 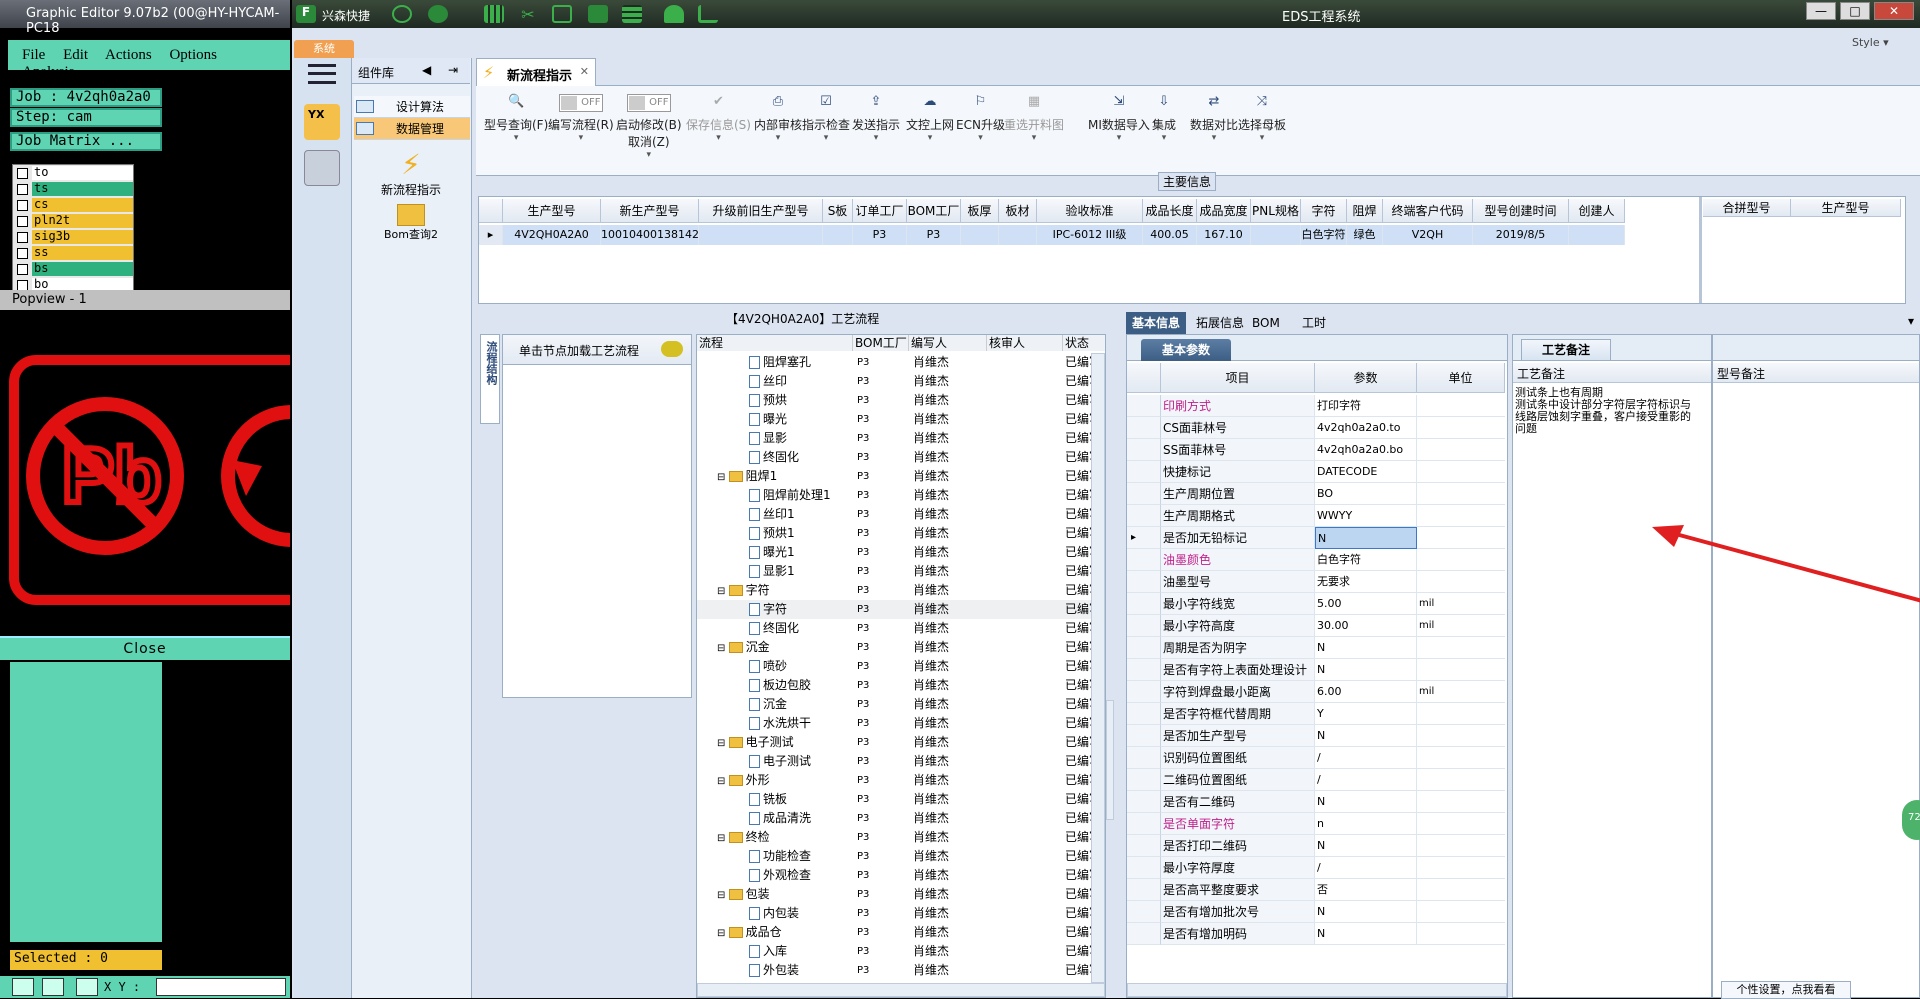 What do you see at coordinates (491, 235) in the screenshot?
I see `row-indicator: ▸` at bounding box center [491, 235].